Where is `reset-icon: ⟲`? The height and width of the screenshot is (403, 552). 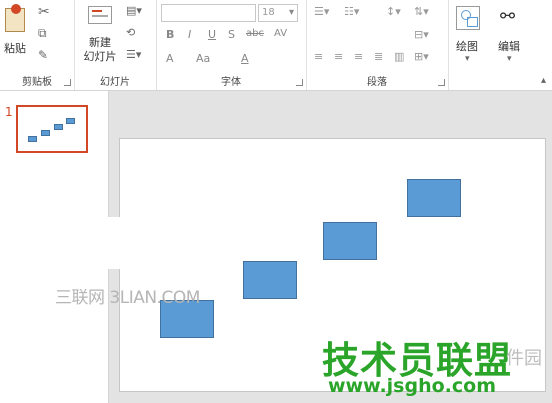
reset-icon: ⟲ is located at coordinates (130, 32).